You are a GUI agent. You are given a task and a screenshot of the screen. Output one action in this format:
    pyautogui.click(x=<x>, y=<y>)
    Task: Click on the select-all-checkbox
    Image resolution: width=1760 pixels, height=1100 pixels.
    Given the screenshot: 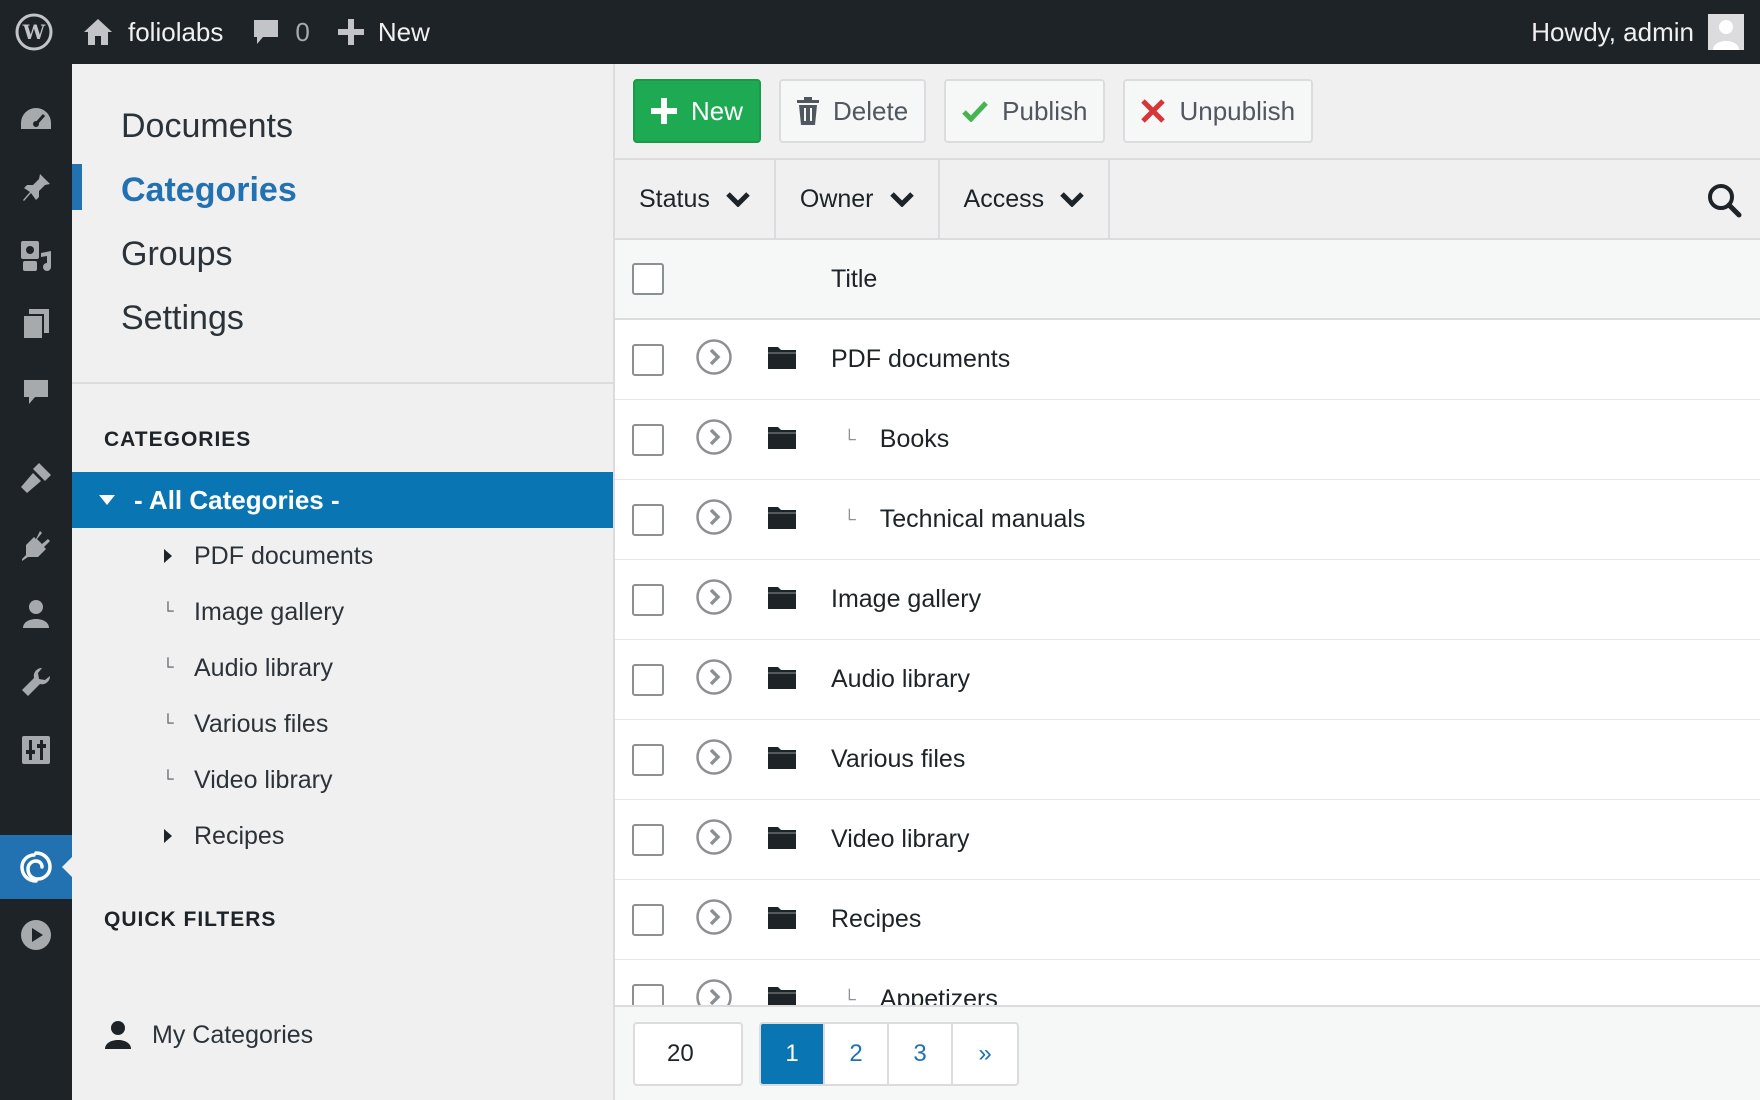 What is the action you would take?
    pyautogui.click(x=648, y=279)
    